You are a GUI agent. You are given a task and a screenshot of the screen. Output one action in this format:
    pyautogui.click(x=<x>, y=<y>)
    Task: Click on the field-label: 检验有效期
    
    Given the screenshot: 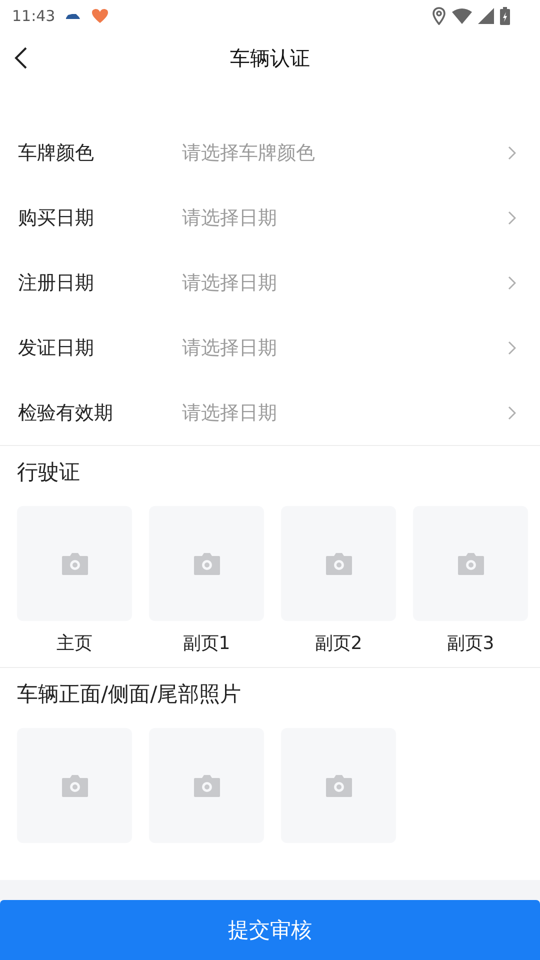 What is the action you would take?
    pyautogui.click(x=66, y=413)
    